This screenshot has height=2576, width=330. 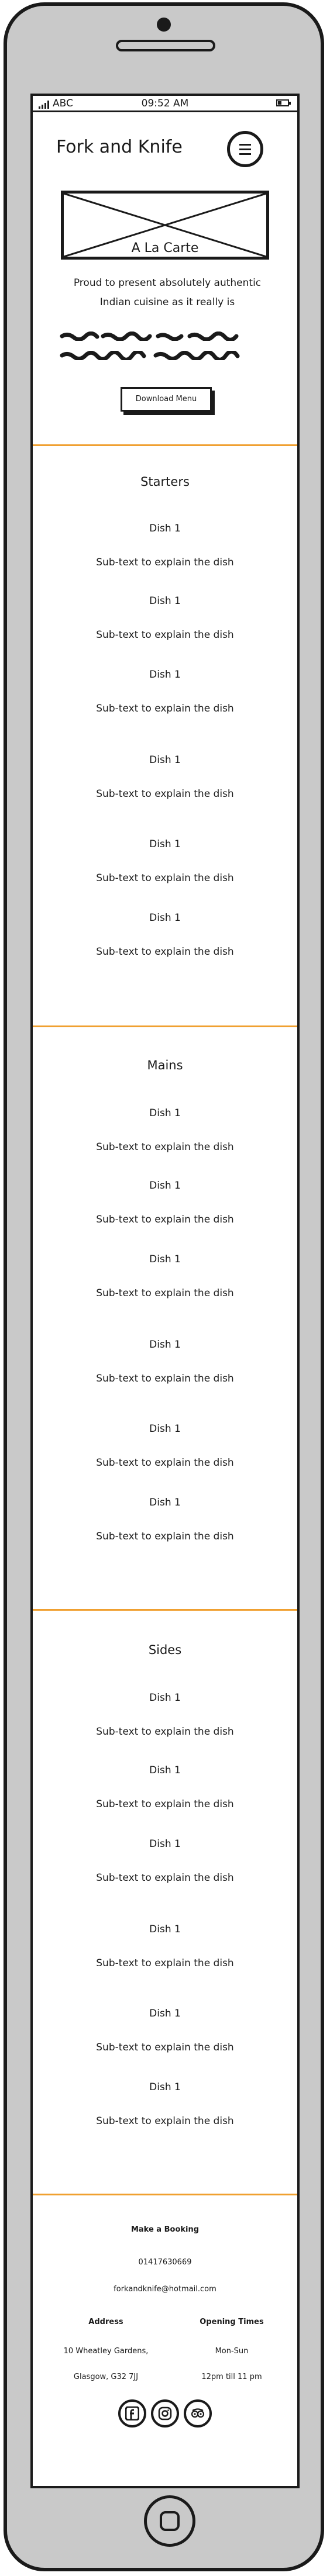 What do you see at coordinates (166, 400) in the screenshot?
I see `download-menu-button: Download Menu` at bounding box center [166, 400].